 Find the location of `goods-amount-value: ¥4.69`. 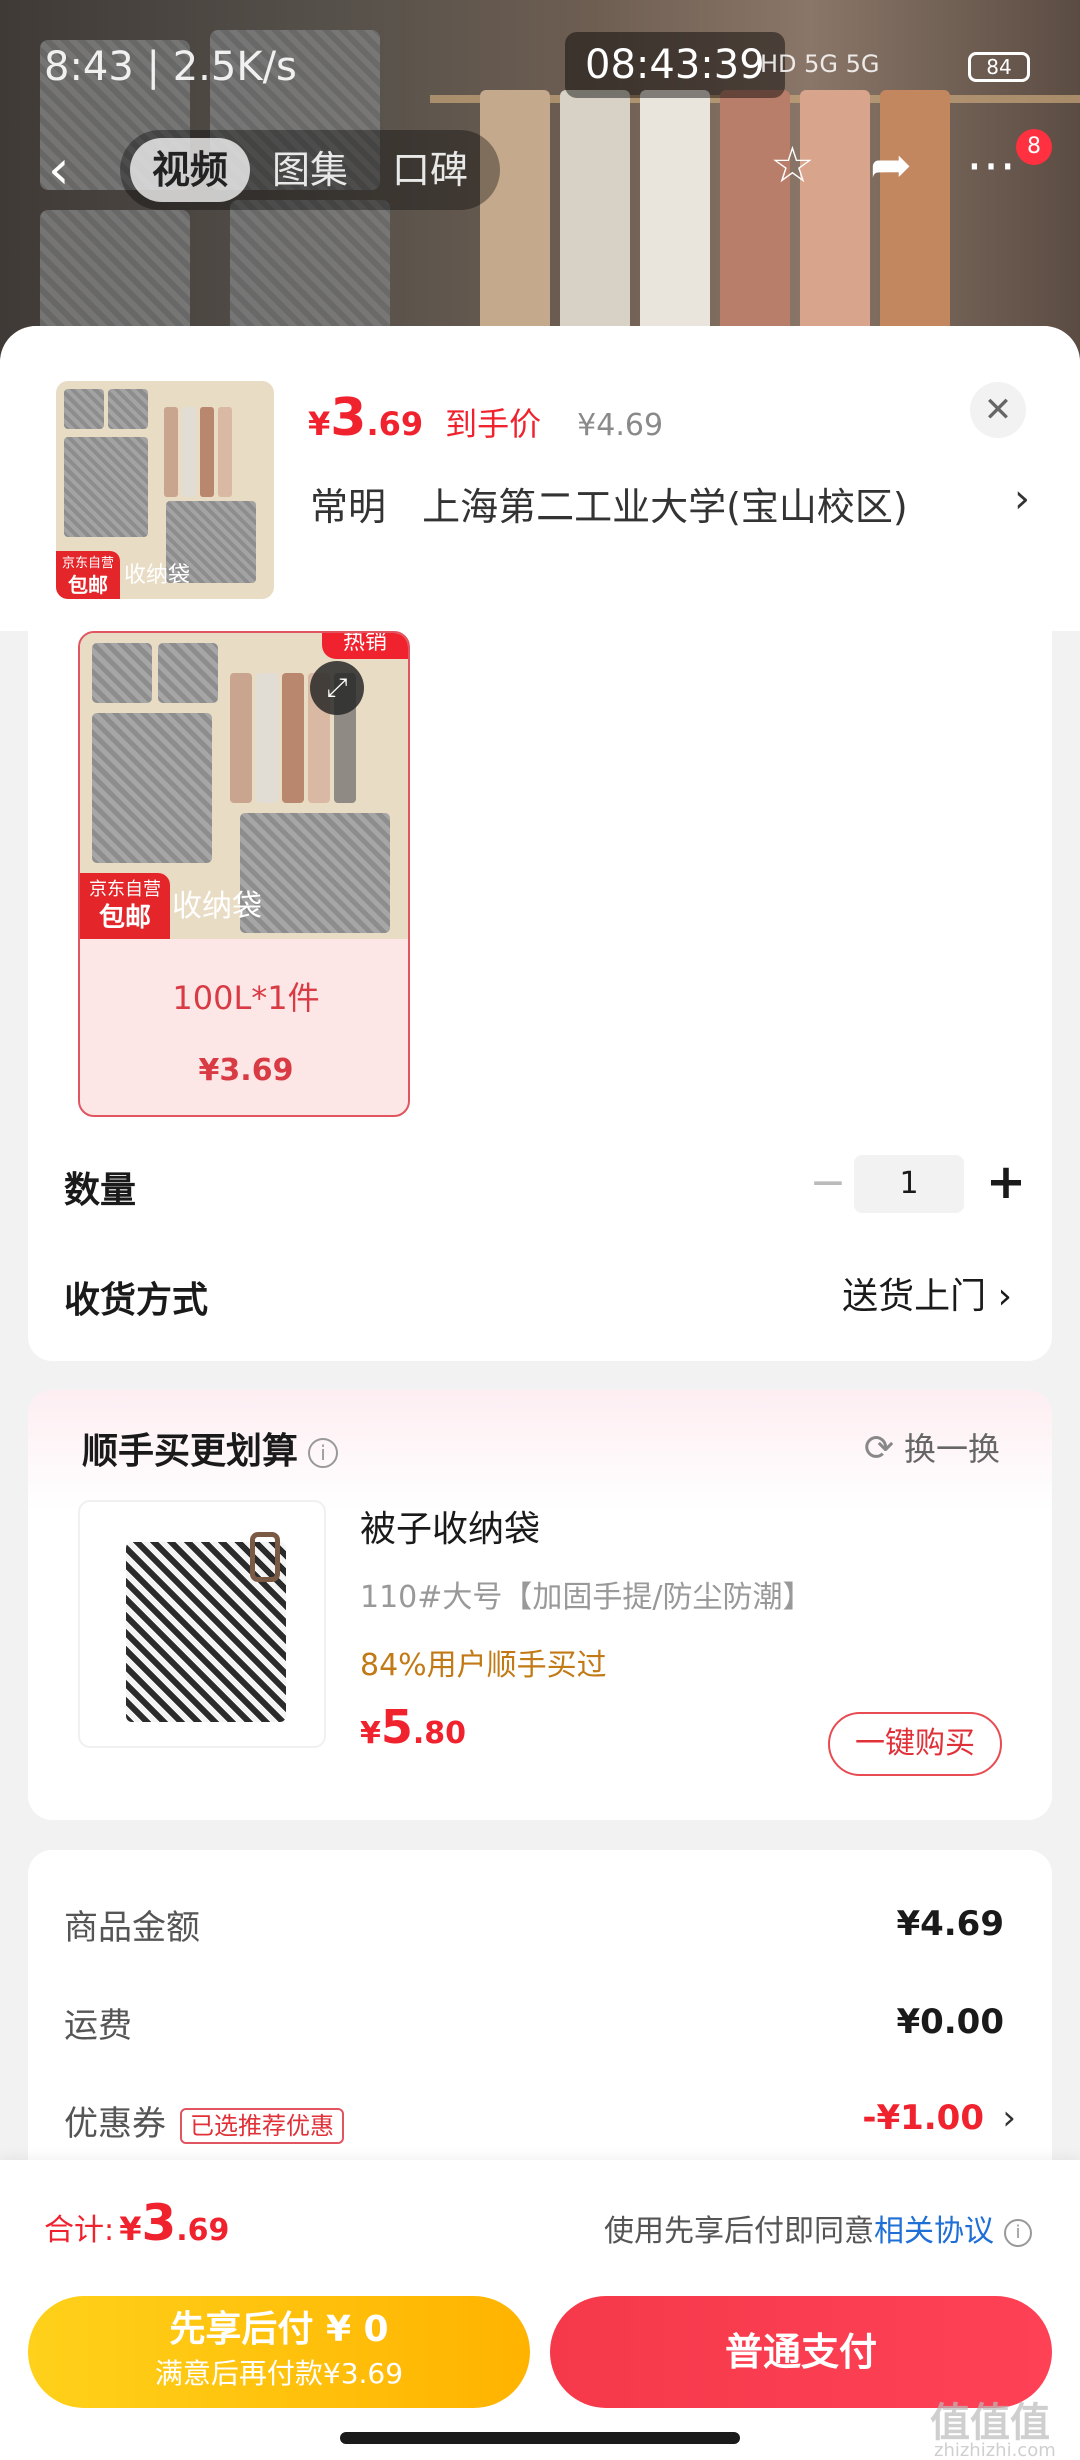

goods-amount-value: ¥4.69 is located at coordinates (950, 1924).